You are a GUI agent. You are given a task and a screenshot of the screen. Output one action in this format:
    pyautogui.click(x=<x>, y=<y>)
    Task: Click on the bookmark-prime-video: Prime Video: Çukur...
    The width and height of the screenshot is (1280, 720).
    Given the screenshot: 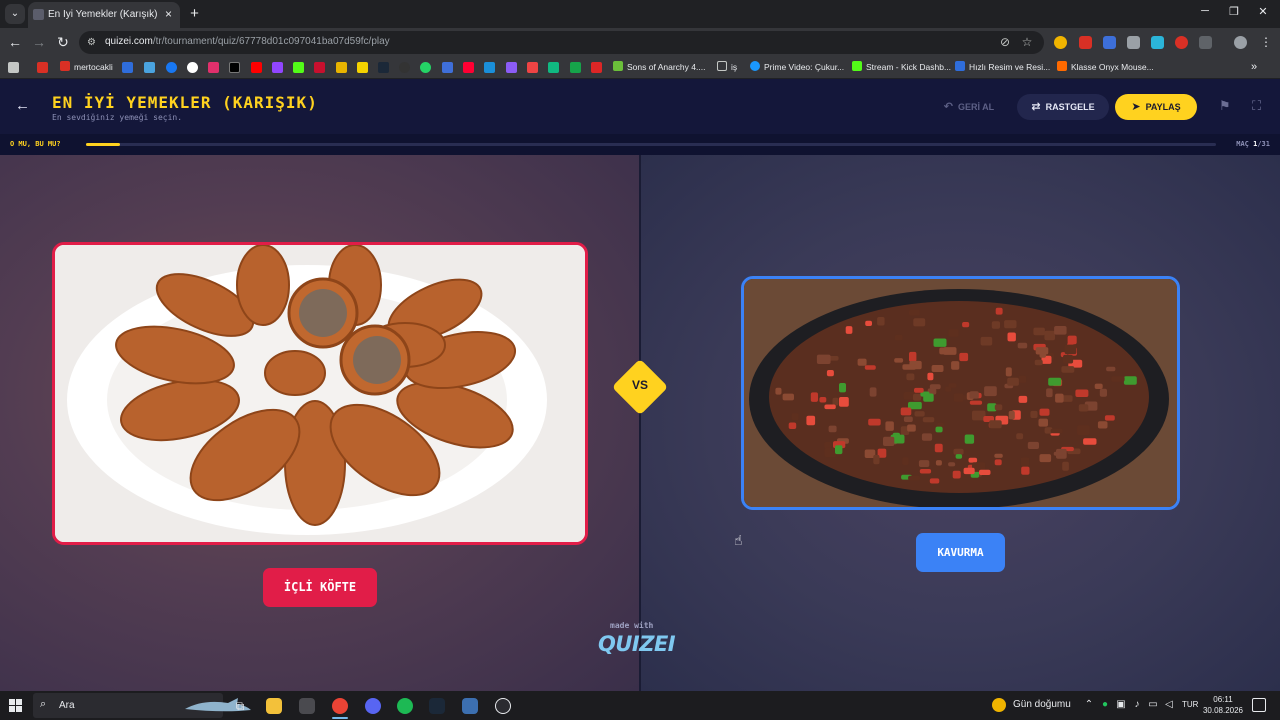 What is the action you would take?
    pyautogui.click(x=797, y=67)
    